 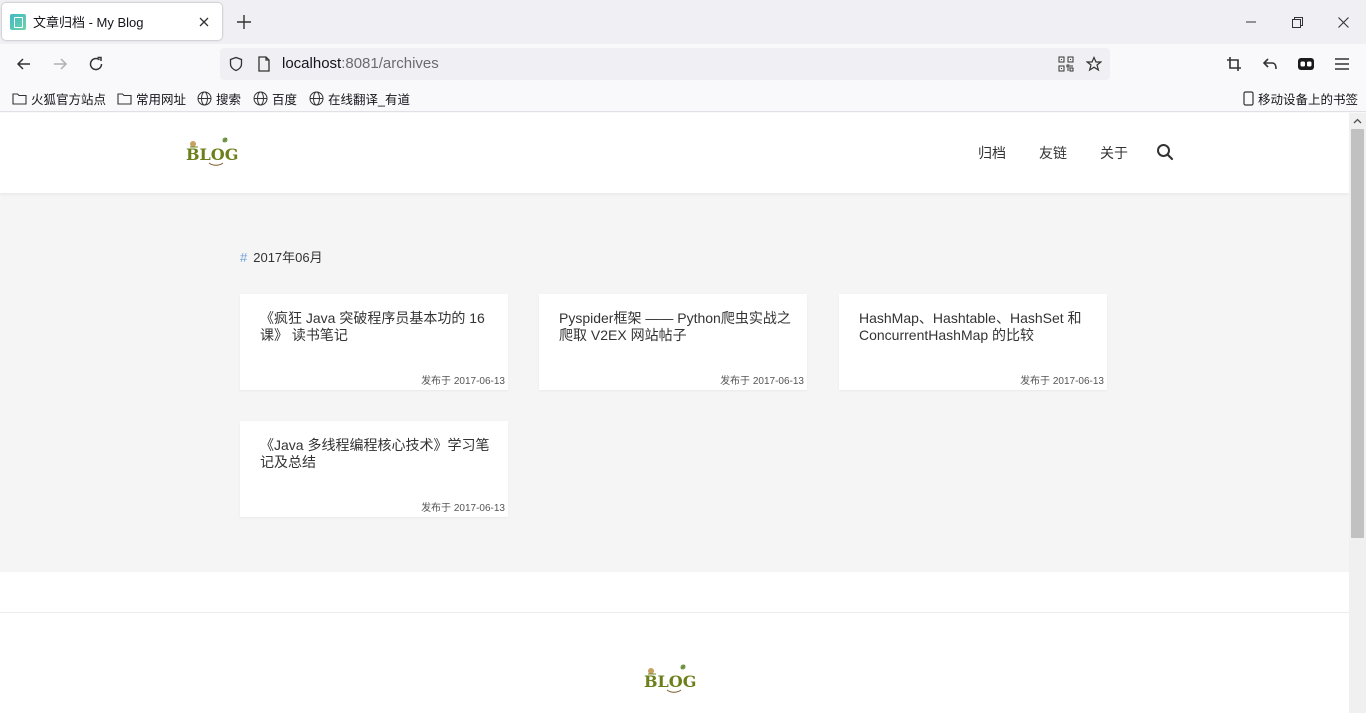 What do you see at coordinates (288, 257) in the screenshot?
I see `archive-month: 2017年06月` at bounding box center [288, 257].